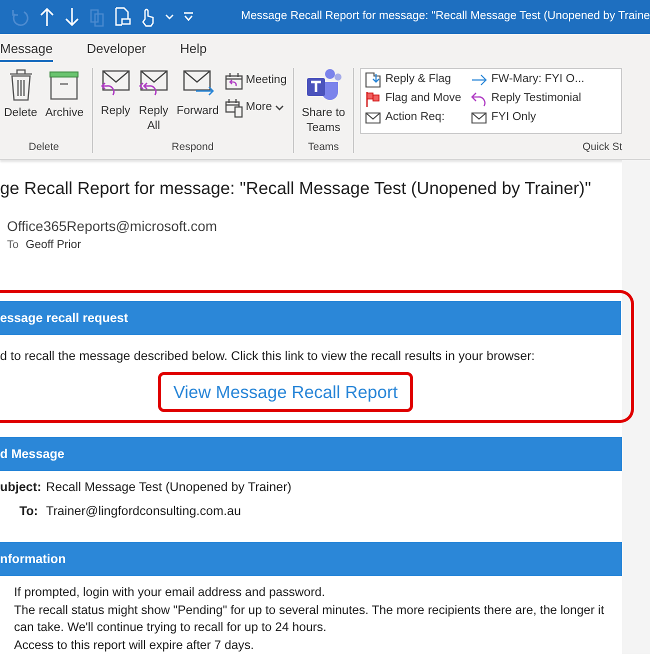  What do you see at coordinates (115, 93) in the screenshot?
I see `ribbon-button: Reply` at bounding box center [115, 93].